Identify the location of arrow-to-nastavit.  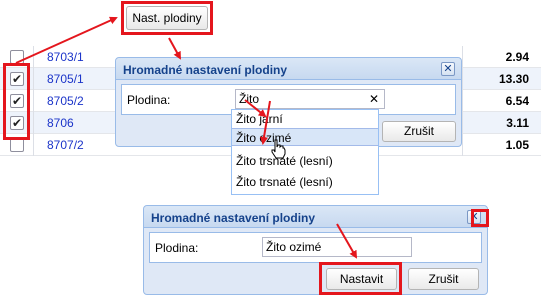
(346, 241).